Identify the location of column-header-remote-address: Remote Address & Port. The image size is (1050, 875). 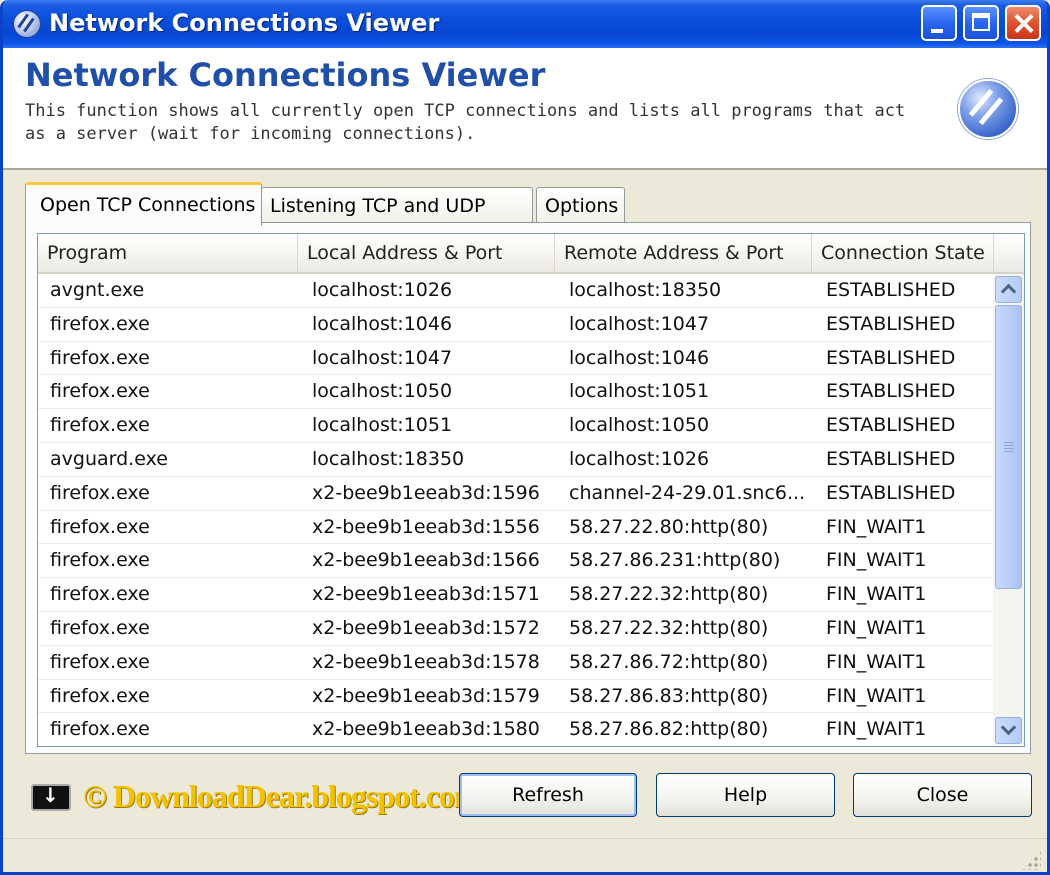
(683, 253).